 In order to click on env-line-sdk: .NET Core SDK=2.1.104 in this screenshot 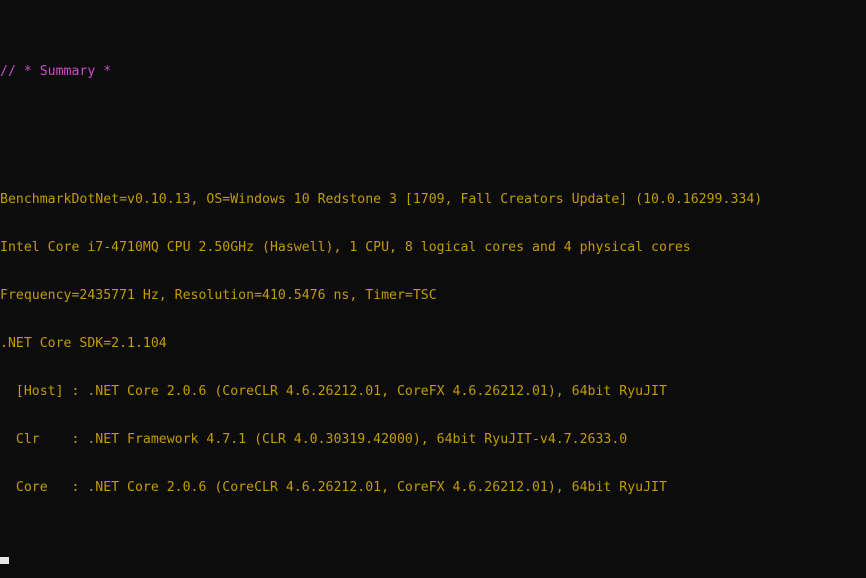, I will do `click(83, 343)`.